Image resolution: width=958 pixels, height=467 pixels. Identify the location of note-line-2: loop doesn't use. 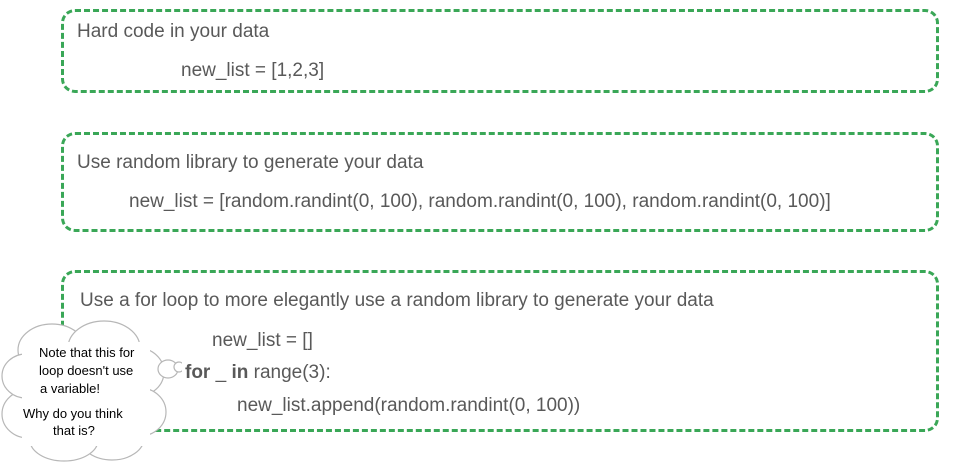
(86, 370).